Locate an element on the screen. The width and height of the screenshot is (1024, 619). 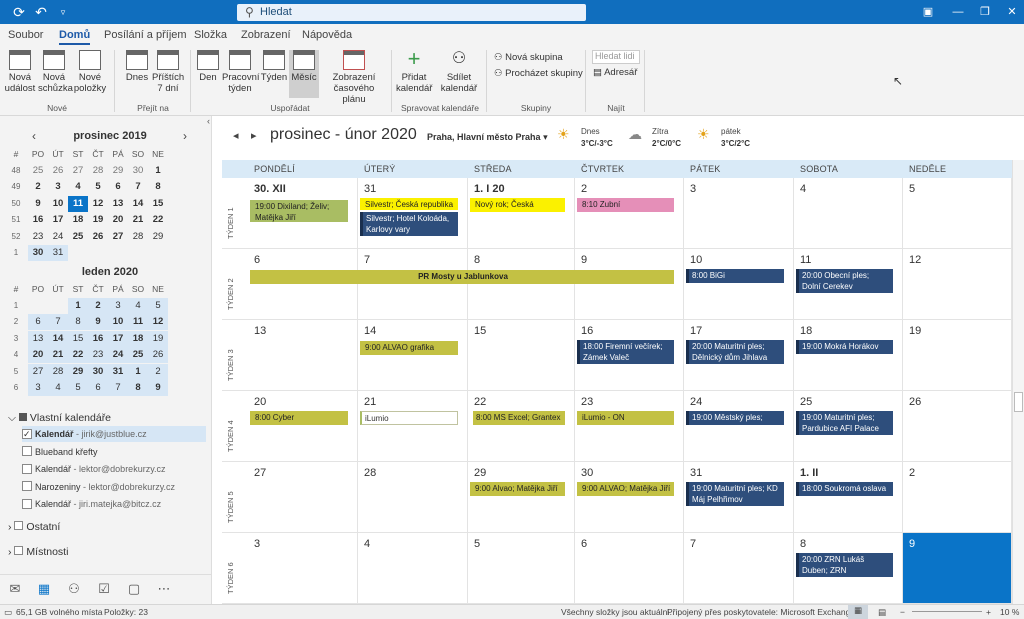
mini-day: 17 is located at coordinates (118, 338).